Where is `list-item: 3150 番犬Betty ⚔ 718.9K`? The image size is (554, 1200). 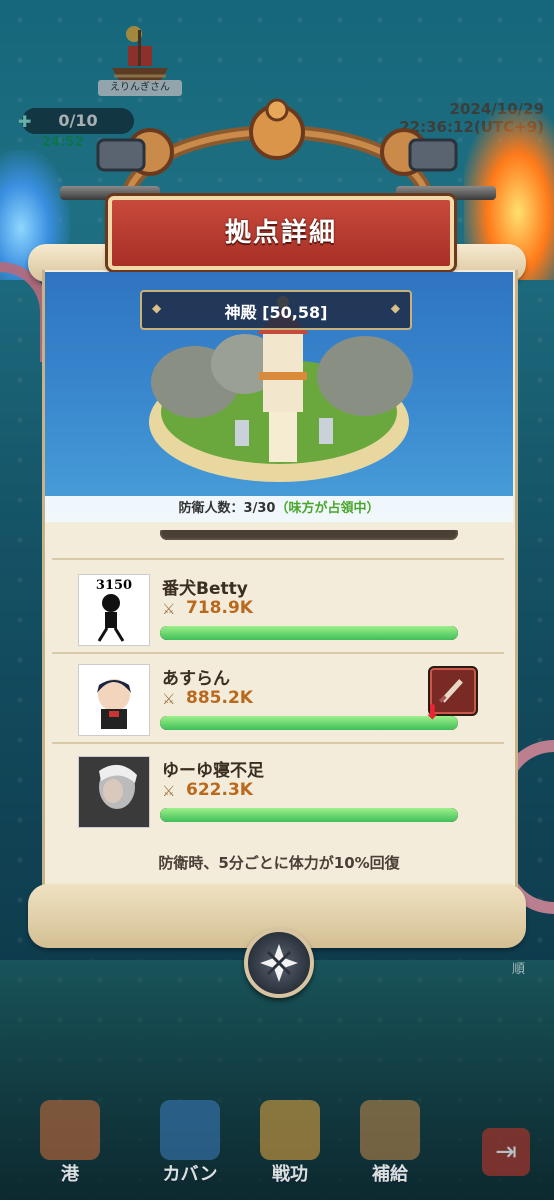
list-item: 3150 番犬Betty ⚔ 718.9K is located at coordinates (278, 609).